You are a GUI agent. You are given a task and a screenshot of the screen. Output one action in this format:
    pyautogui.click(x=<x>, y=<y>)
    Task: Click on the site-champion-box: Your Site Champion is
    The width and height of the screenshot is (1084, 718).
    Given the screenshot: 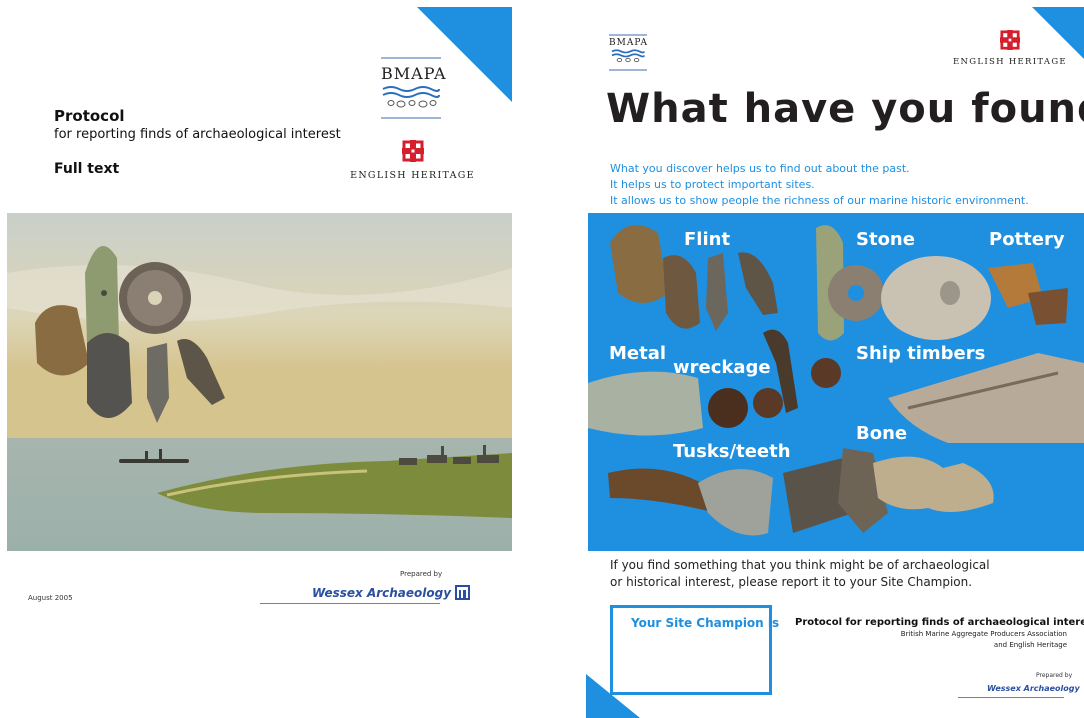 What is the action you would take?
    pyautogui.click(x=694, y=650)
    